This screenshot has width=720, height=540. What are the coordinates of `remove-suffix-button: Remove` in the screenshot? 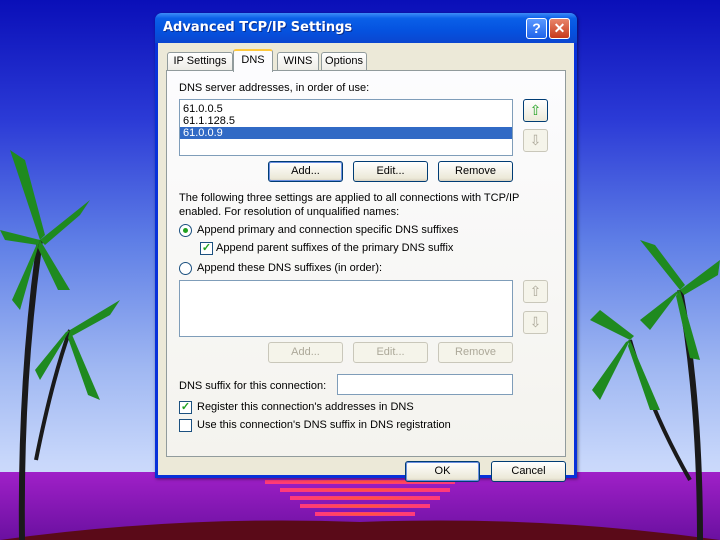 It's located at (475, 352).